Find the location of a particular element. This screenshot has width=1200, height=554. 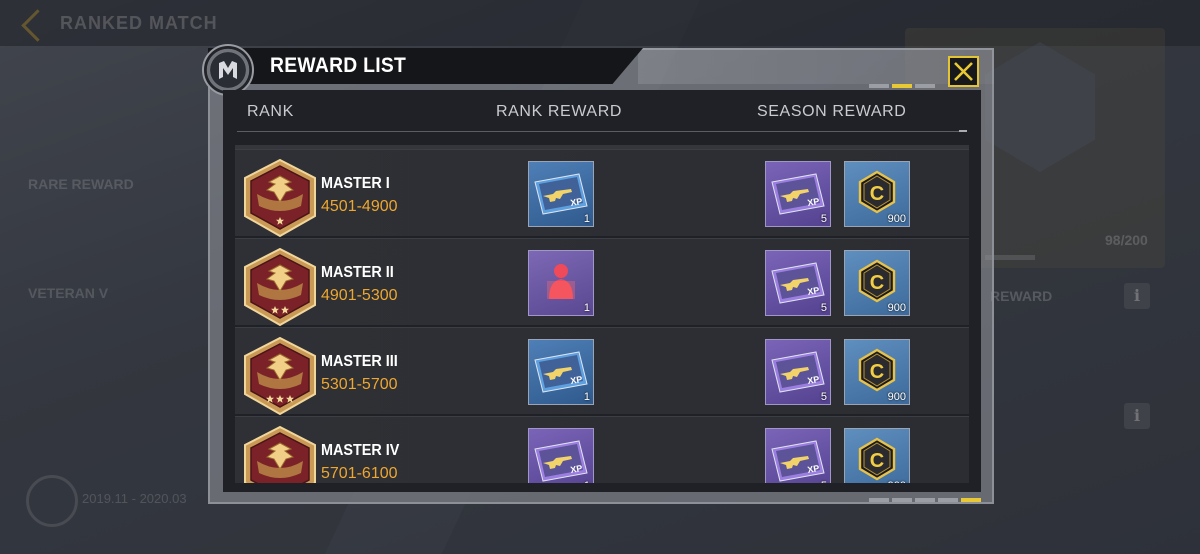

season-reward-item: C 900 is located at coordinates (877, 455).